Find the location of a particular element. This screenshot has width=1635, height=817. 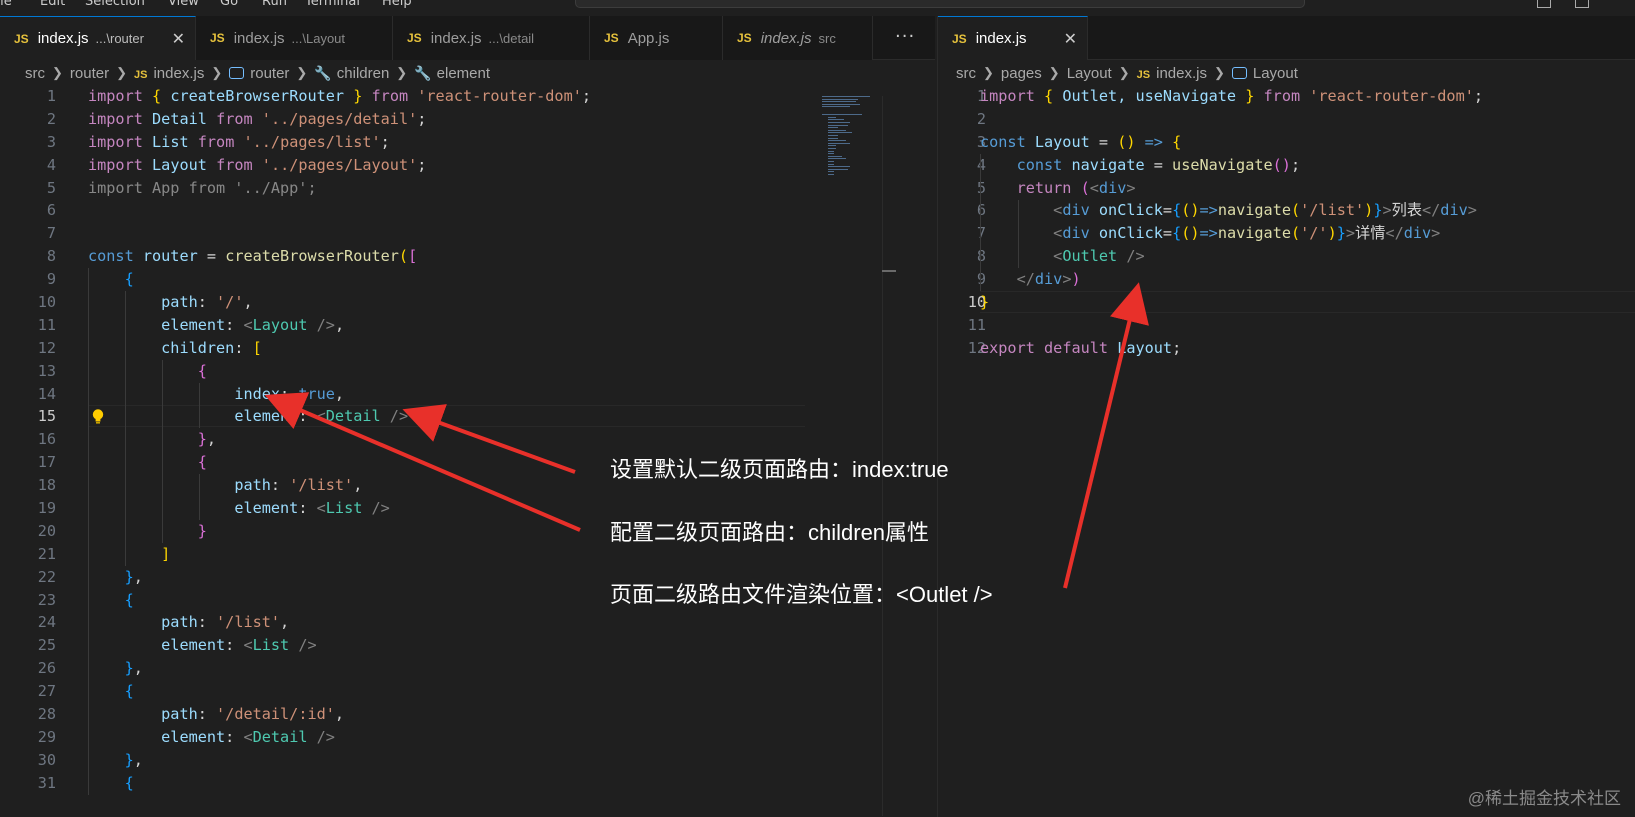

breadcrumb-item-pages: pages is located at coordinates (1021, 73).